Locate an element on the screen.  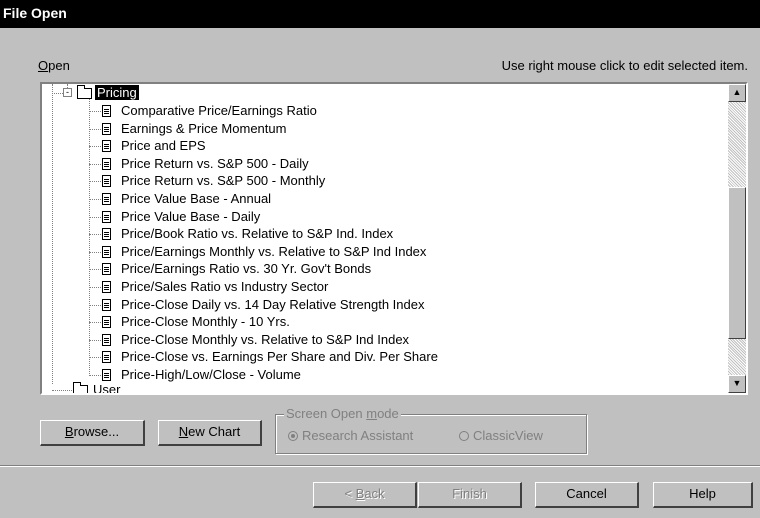
tree-item: Price-High/Low/Close - Volume is located at coordinates (211, 375).